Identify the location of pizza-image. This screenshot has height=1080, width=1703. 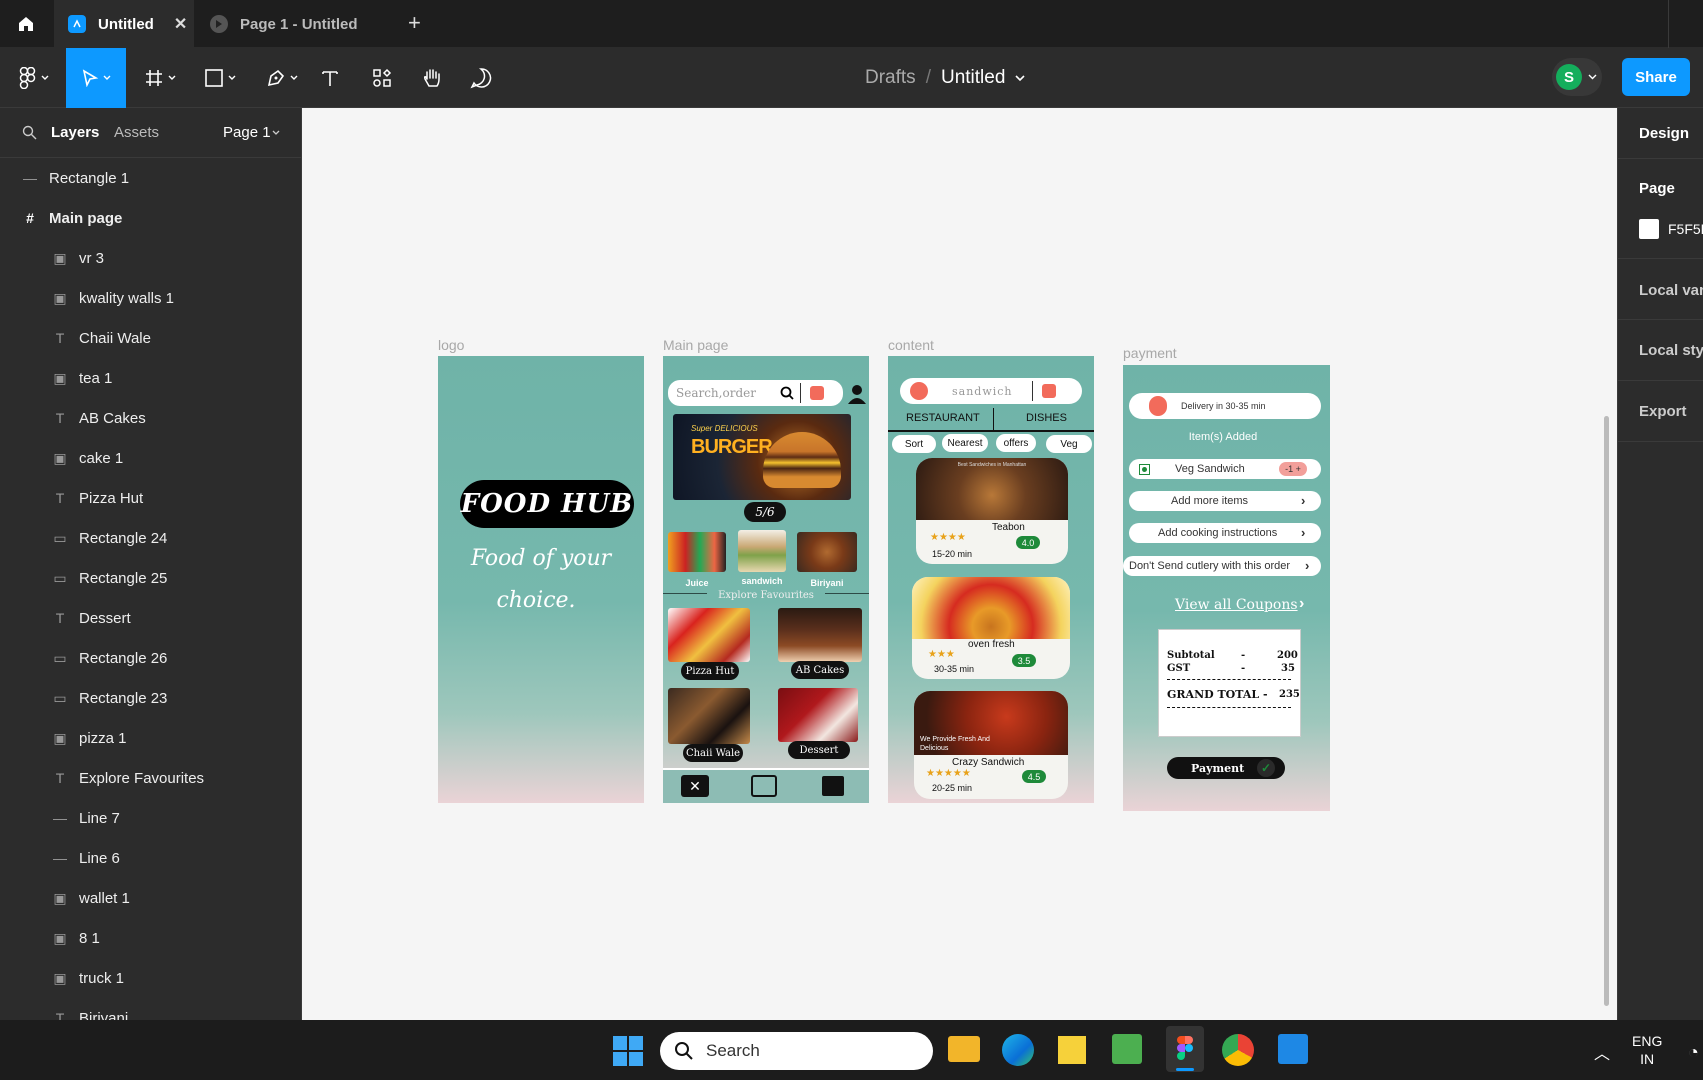
(709, 635).